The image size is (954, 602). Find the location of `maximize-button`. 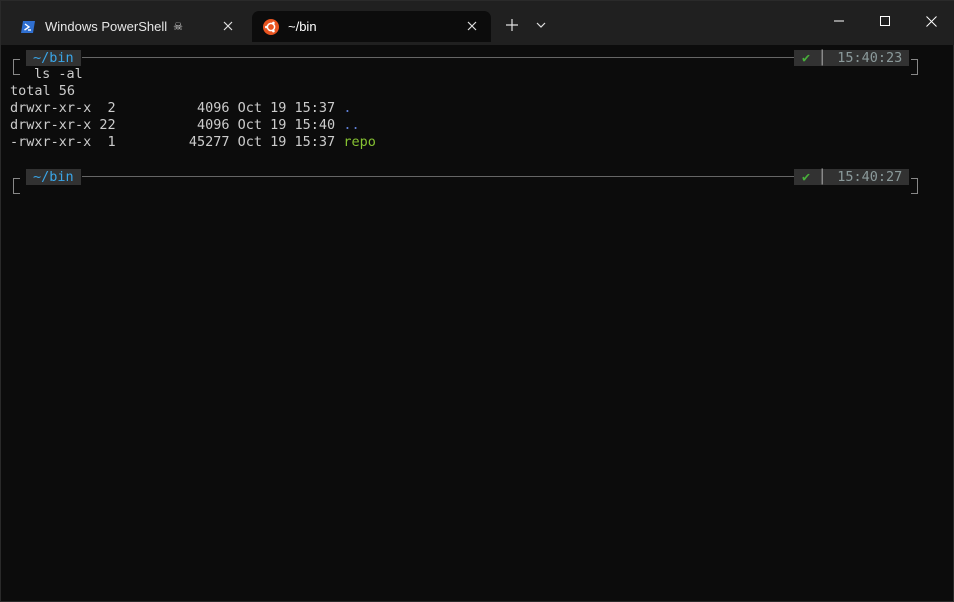

maximize-button is located at coordinates (885, 21).